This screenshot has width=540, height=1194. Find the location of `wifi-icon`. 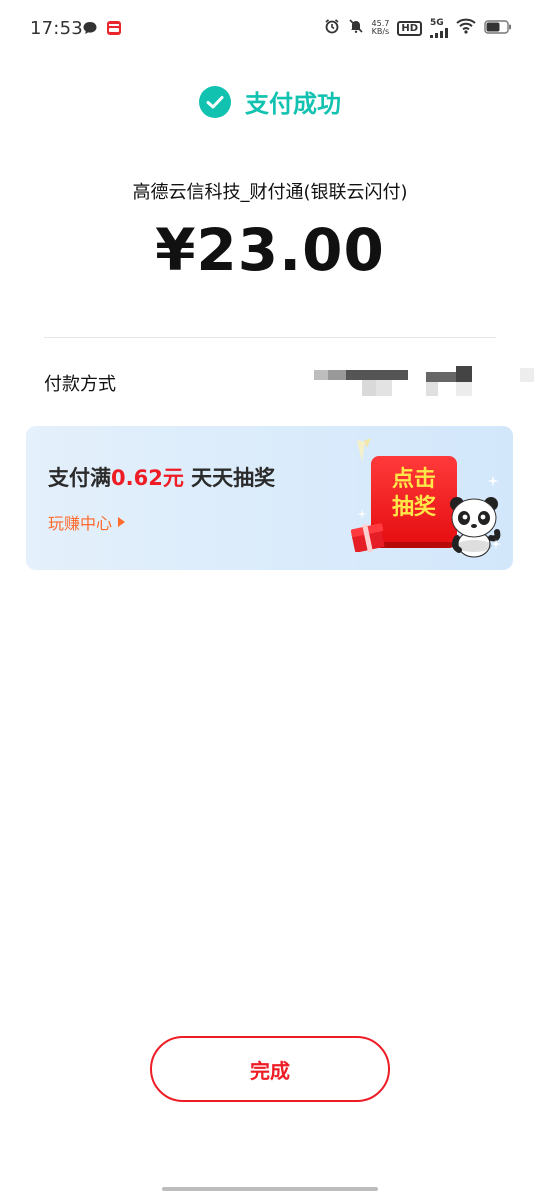

wifi-icon is located at coordinates (466, 28).